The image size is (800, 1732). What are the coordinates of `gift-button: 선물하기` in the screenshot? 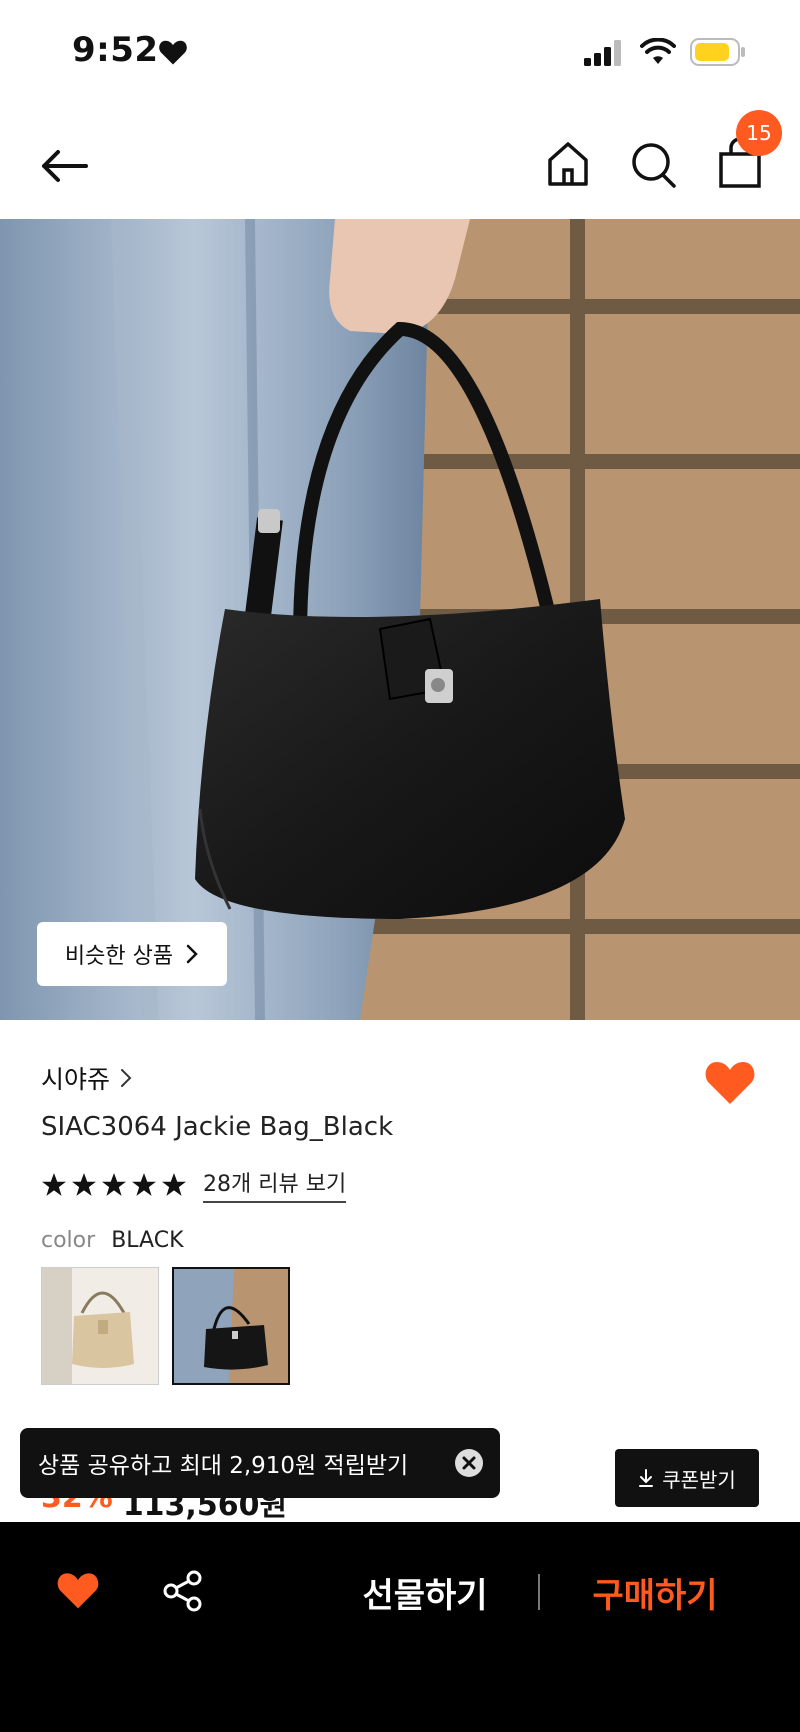 It's located at (425, 1592).